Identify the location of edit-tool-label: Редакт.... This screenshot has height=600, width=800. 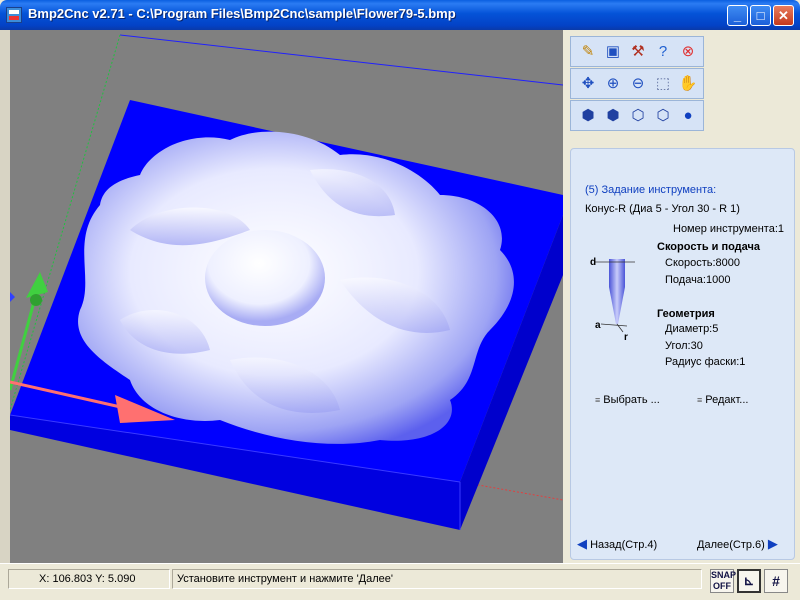
(727, 400).